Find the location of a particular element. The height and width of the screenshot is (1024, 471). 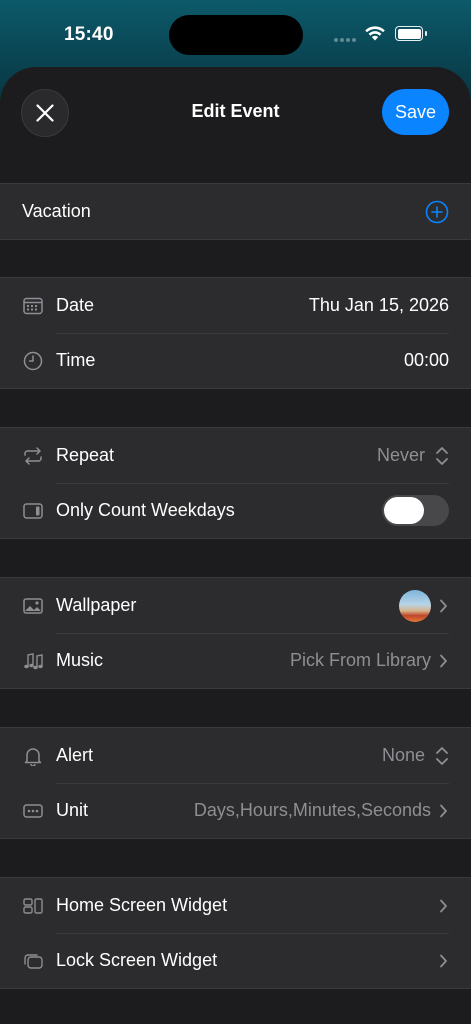

unit-label: Unit is located at coordinates (72, 810).